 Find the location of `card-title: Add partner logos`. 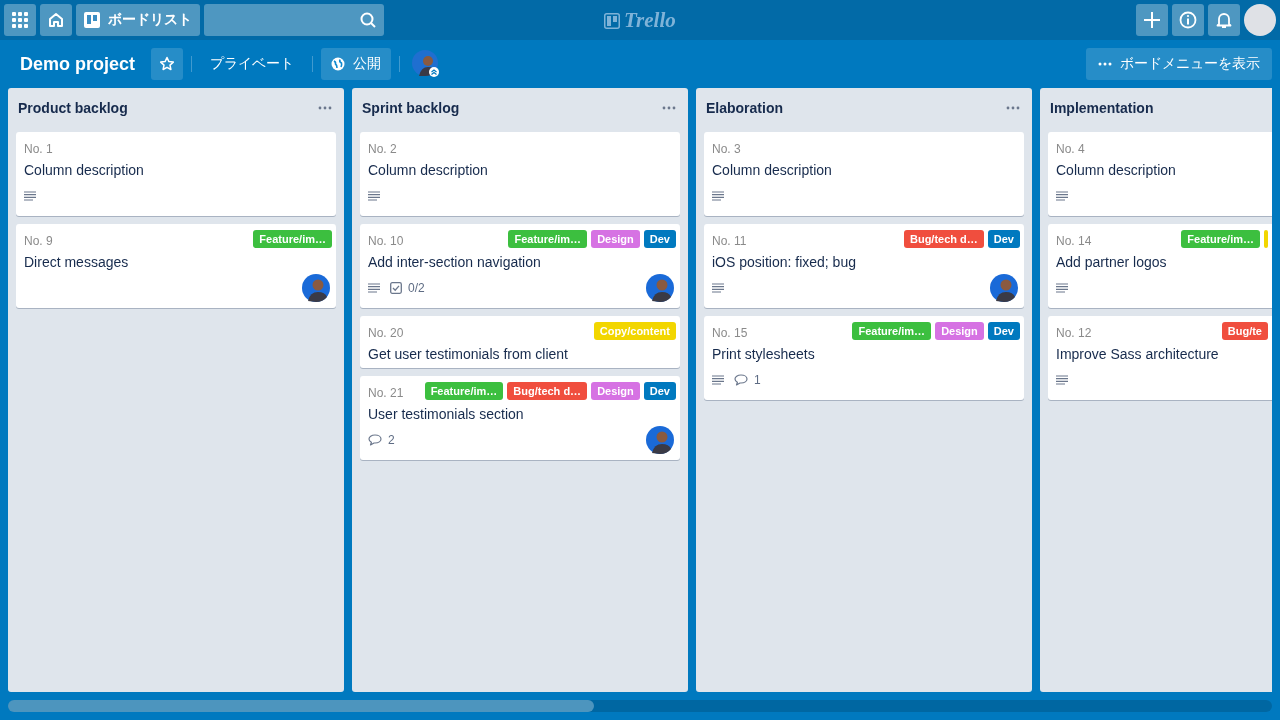

card-title: Add partner logos is located at coordinates (1112, 262).